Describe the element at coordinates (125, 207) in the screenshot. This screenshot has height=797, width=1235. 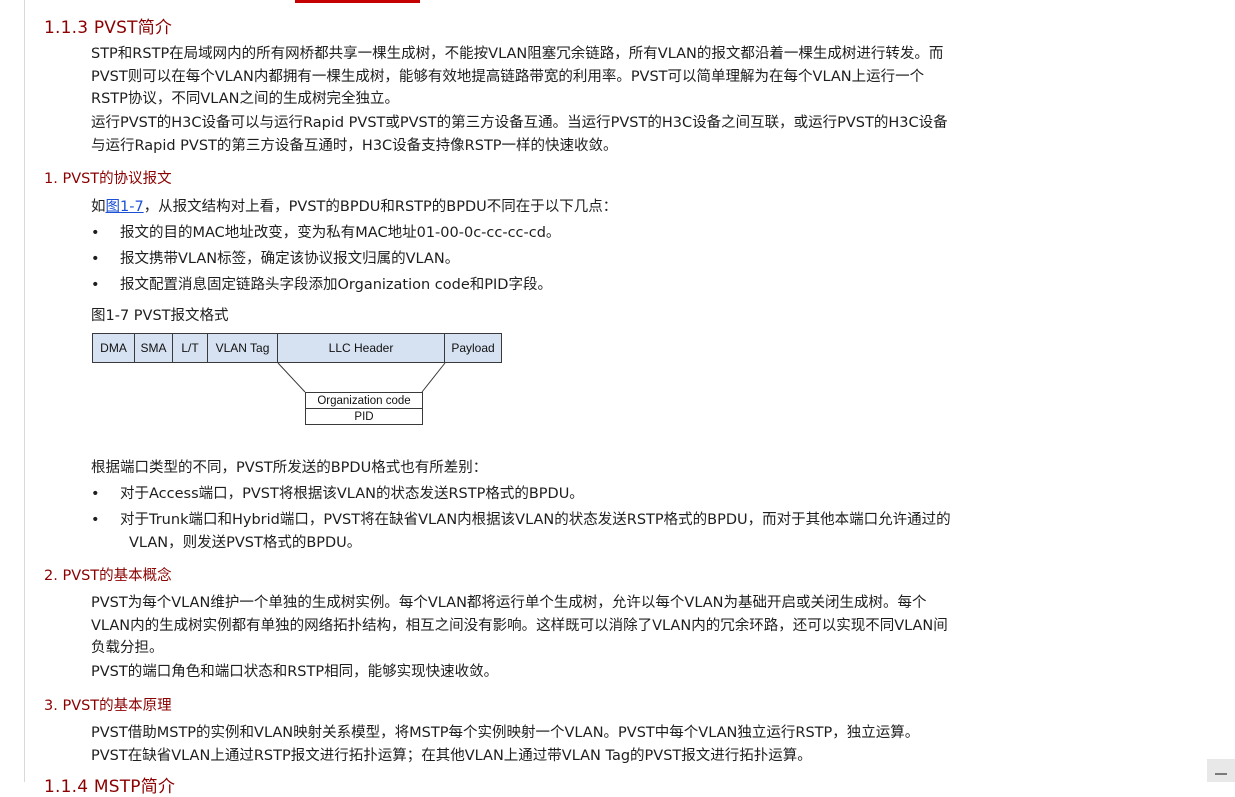
I see `figure-1-7-link: 图1-7` at that location.